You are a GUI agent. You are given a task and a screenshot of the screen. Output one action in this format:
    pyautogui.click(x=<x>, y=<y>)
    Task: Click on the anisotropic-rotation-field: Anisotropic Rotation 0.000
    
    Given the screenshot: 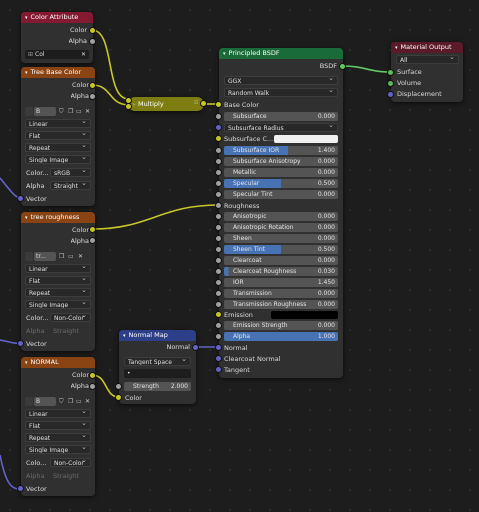 What is the action you would take?
    pyautogui.click(x=281, y=227)
    